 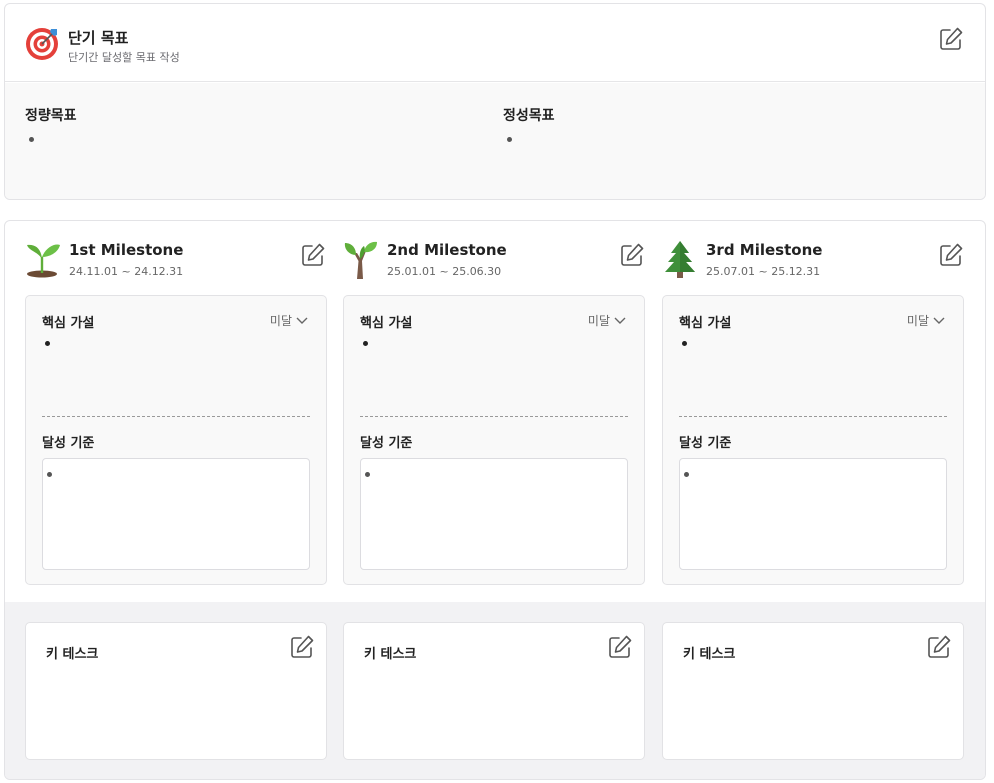 What do you see at coordinates (813, 691) in the screenshot?
I see `milestone-3-key-task-card: 키 테스크` at bounding box center [813, 691].